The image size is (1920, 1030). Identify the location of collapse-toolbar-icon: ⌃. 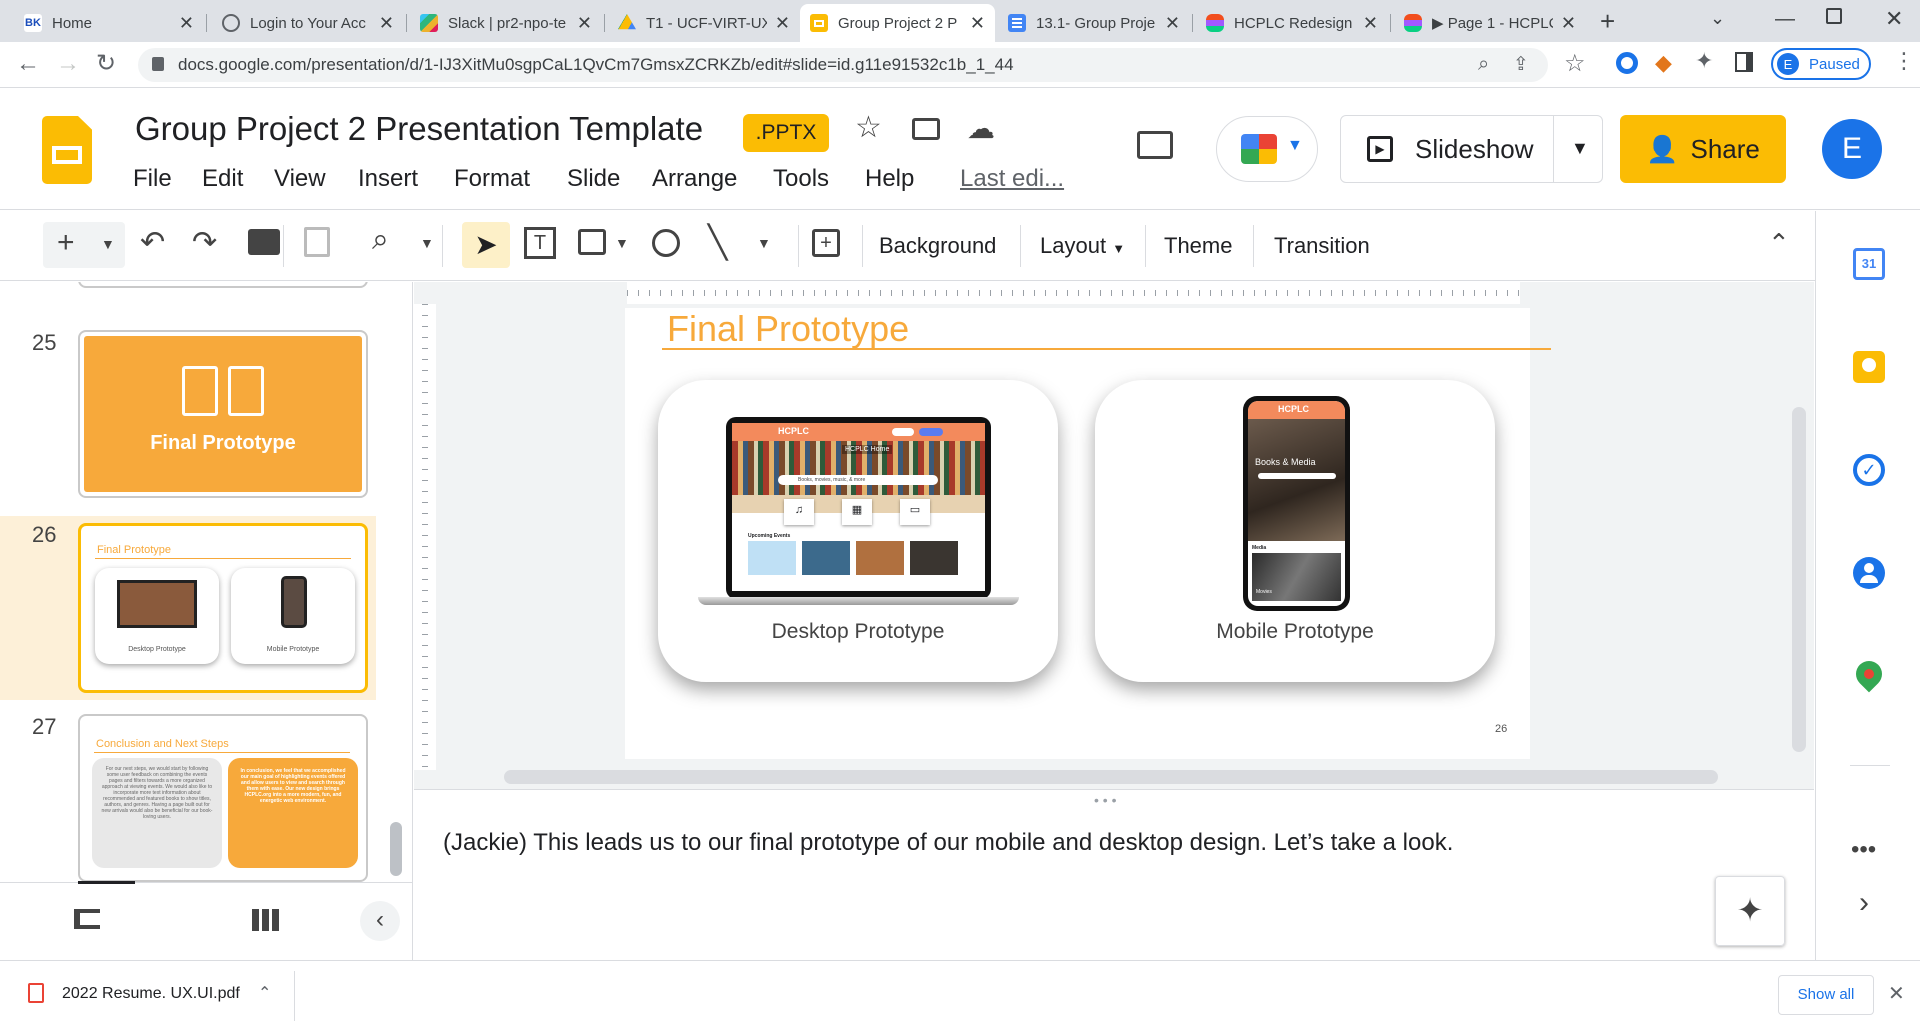
(1779, 243).